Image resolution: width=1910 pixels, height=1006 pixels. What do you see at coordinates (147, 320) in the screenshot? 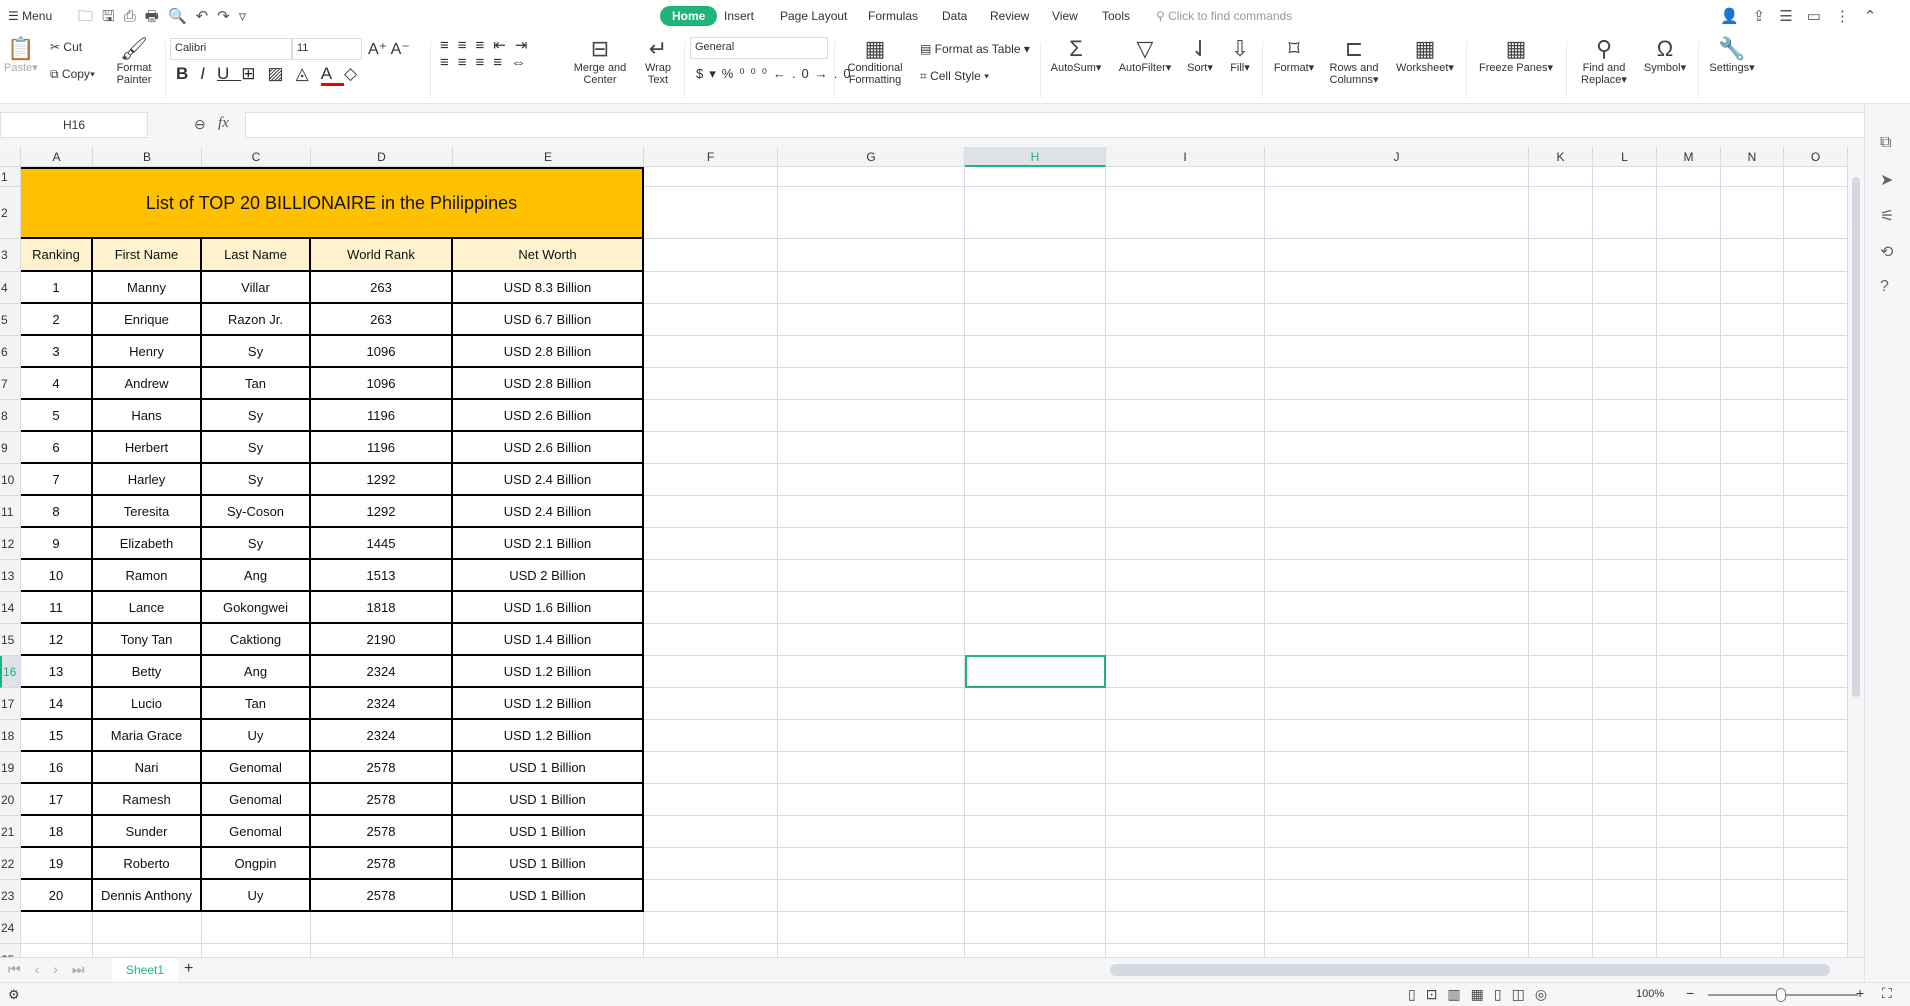
I see `table-cell: Enrique` at bounding box center [147, 320].